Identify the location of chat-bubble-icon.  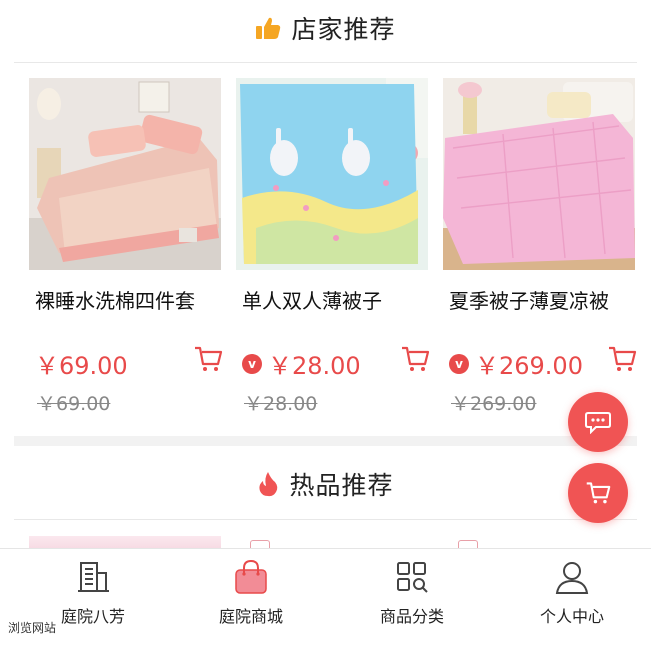
(598, 423).